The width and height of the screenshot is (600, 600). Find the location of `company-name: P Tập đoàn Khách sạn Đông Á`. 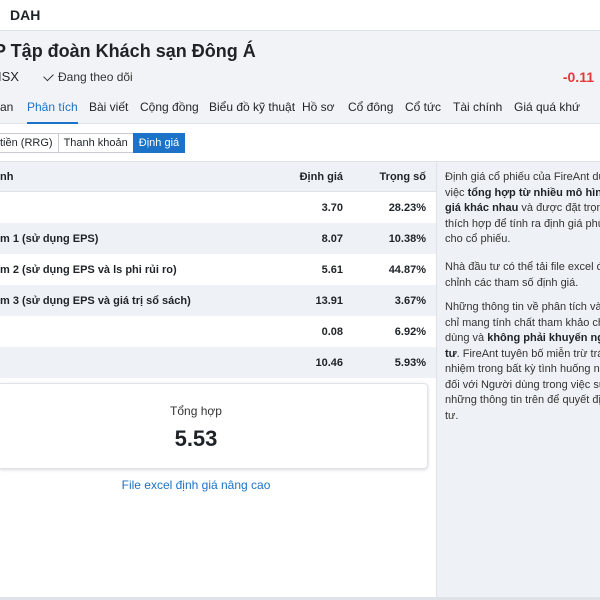

company-name: P Tập đoàn Khách sạn Đông Á is located at coordinates (128, 51).